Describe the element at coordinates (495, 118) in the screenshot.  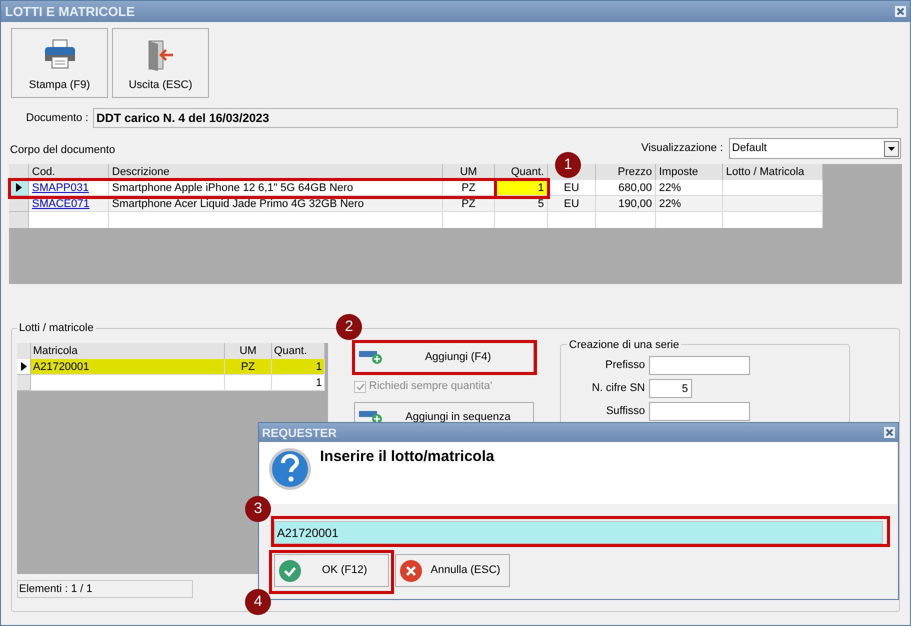
I see `document-field: DDT carico N. 4 del 16/03/2023` at that location.